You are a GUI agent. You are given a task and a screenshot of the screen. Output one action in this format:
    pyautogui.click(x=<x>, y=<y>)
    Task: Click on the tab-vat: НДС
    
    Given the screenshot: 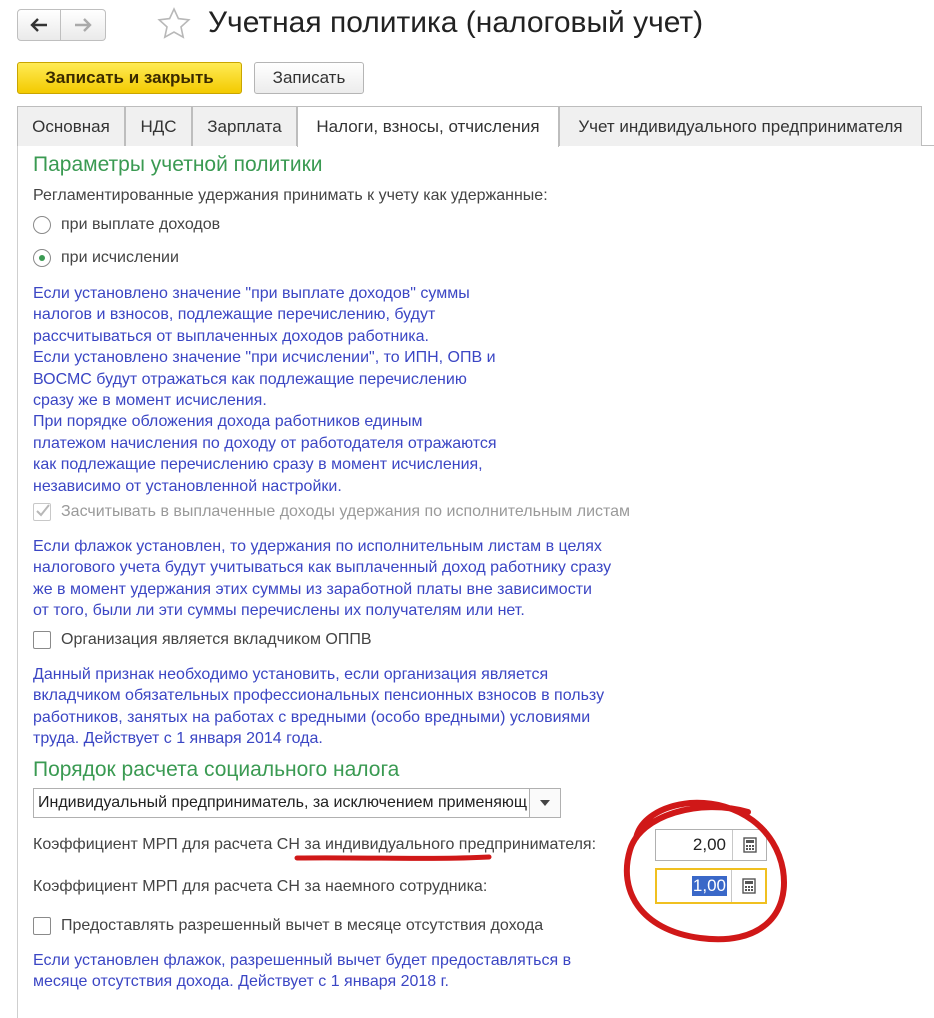 What is the action you would take?
    pyautogui.click(x=158, y=126)
    